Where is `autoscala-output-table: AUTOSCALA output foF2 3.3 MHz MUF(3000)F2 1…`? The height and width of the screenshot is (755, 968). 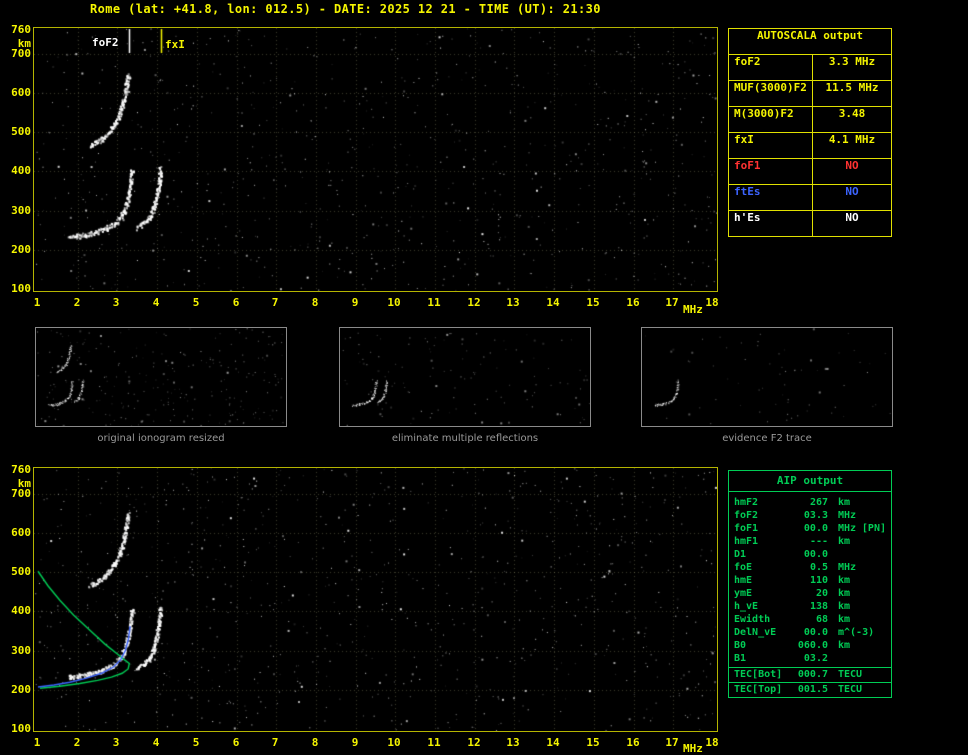
autoscala-output-table: AUTOSCALA output foF2 3.3 MHz MUF(3000)F2 1… is located at coordinates (810, 132).